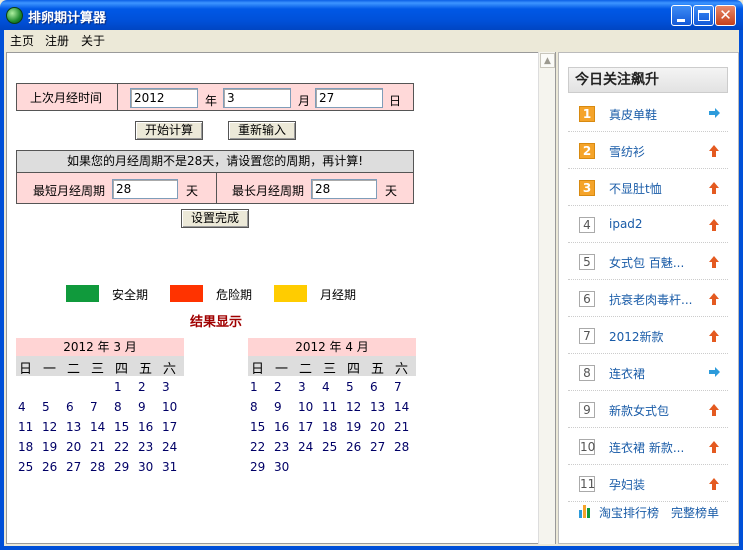  What do you see at coordinates (659, 188) in the screenshot?
I see `trending-item-name: 不显肚t恤` at bounding box center [659, 188].